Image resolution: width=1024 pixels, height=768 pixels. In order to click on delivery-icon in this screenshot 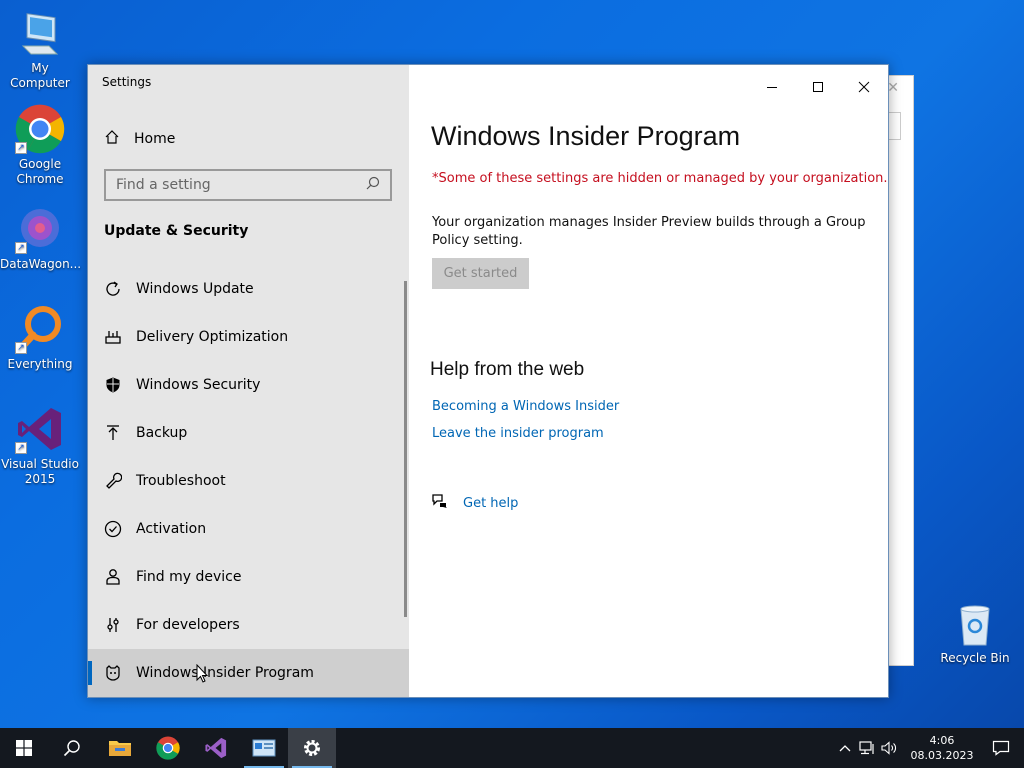, I will do `click(113, 337)`.